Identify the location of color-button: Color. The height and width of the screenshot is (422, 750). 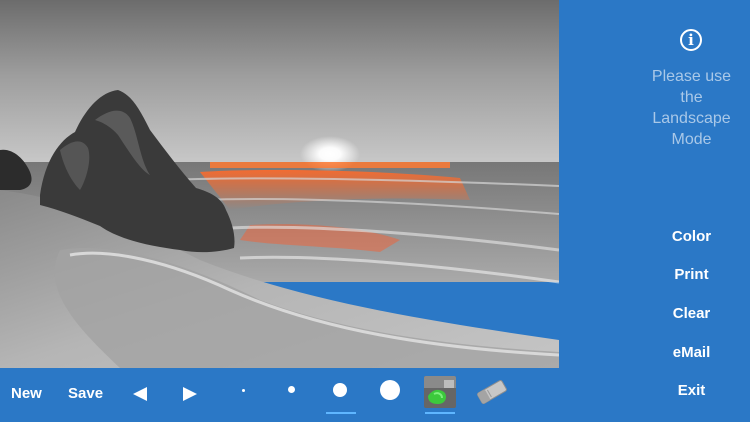
(691, 237).